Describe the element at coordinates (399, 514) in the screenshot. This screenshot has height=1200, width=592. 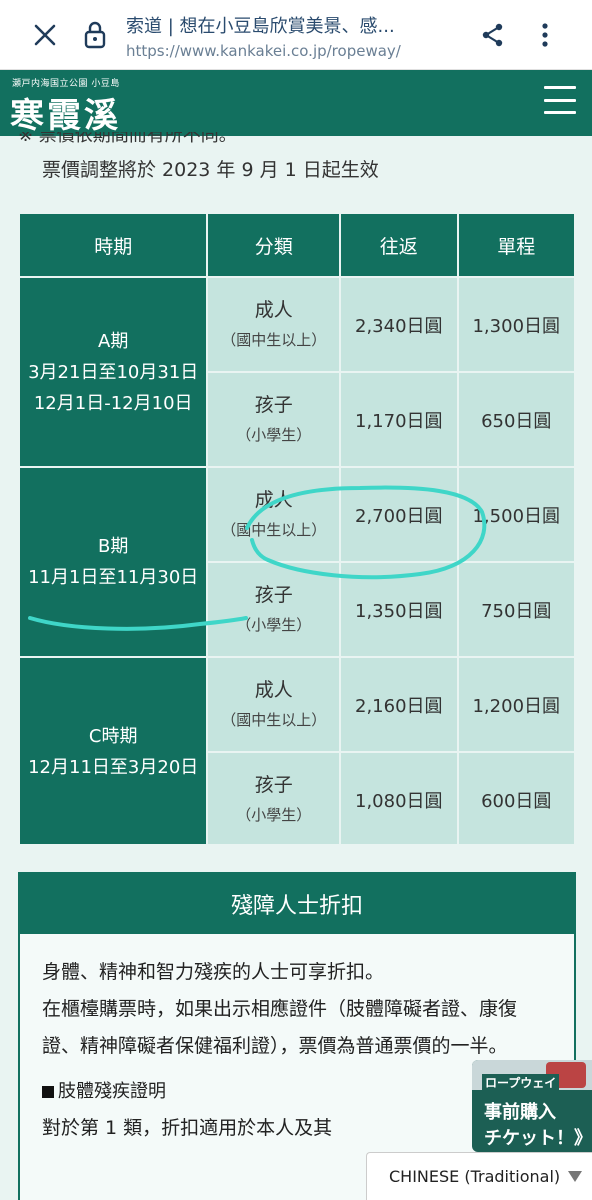
I see `price-round-trip: 2,700日圓` at that location.